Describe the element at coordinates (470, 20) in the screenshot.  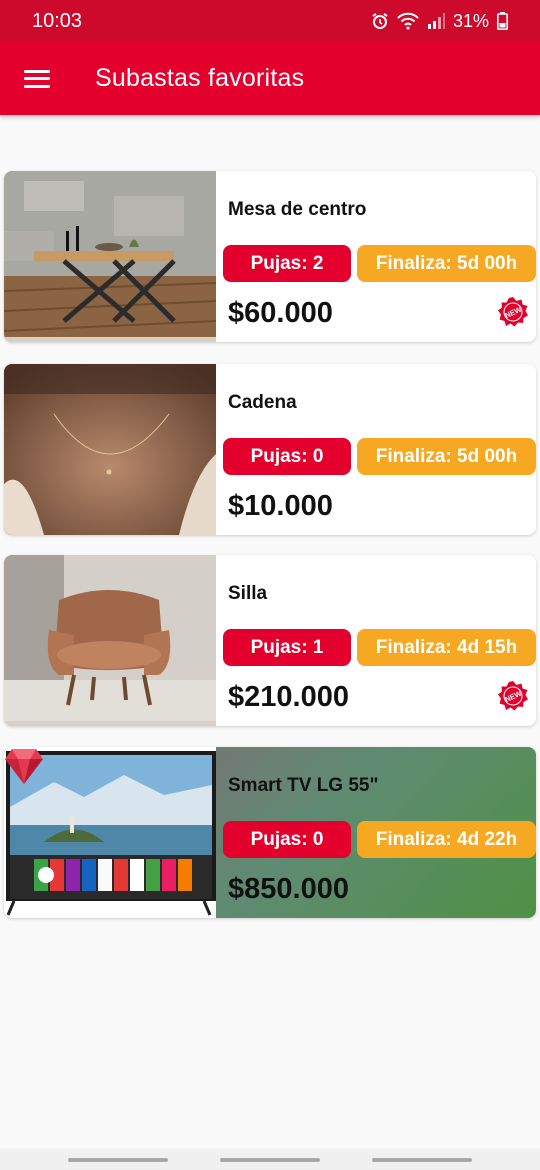
I see `battery-percent: 31%` at that location.